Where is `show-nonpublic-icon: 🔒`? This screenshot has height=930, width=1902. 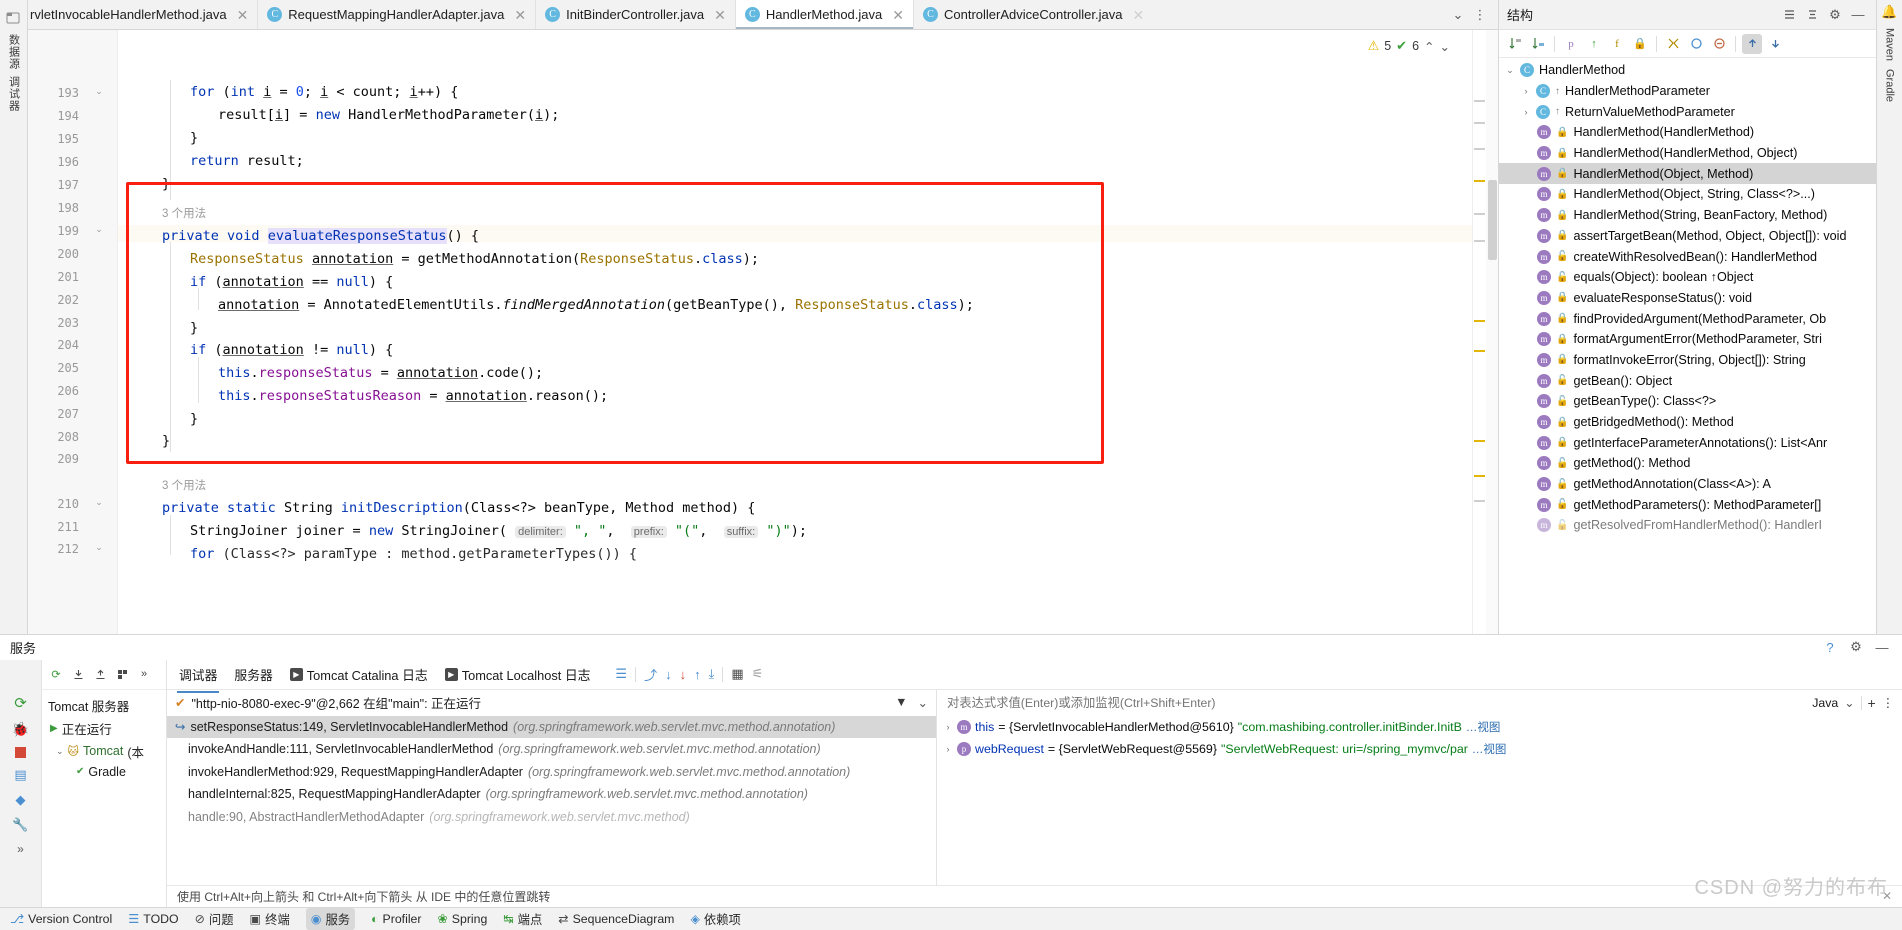
show-nonpublic-icon: 🔒 is located at coordinates (1640, 44).